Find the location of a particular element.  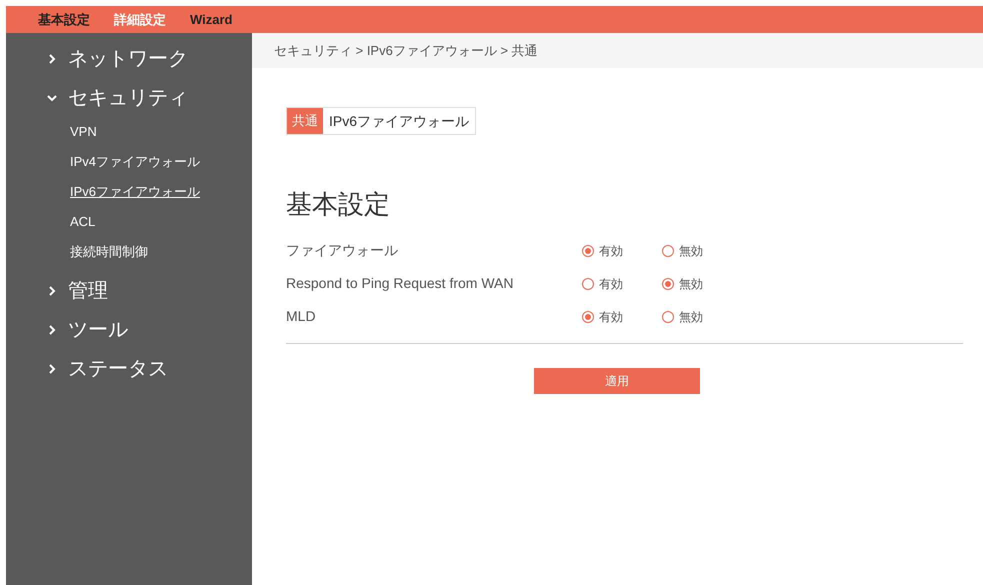

menu-tab: 基本設定 is located at coordinates (64, 20).